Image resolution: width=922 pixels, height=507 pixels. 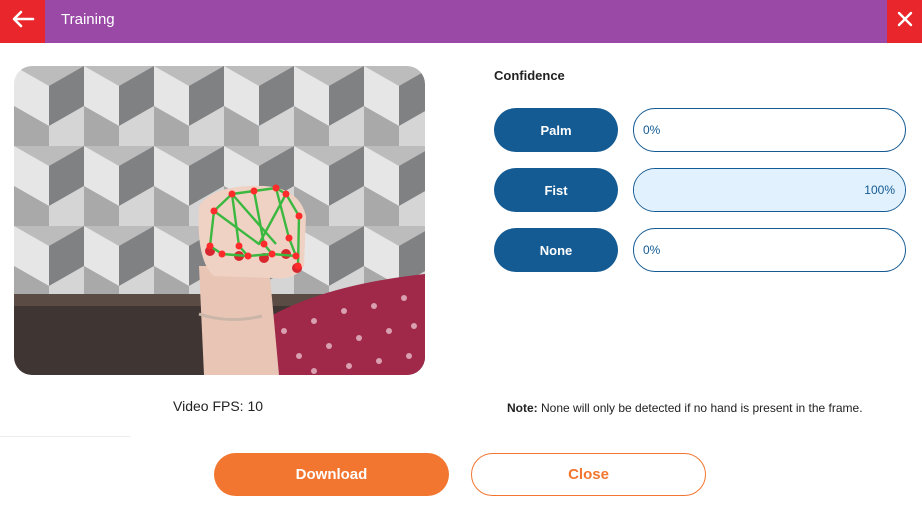 I want to click on confidence-bar-palm: 0%, so click(x=769, y=130).